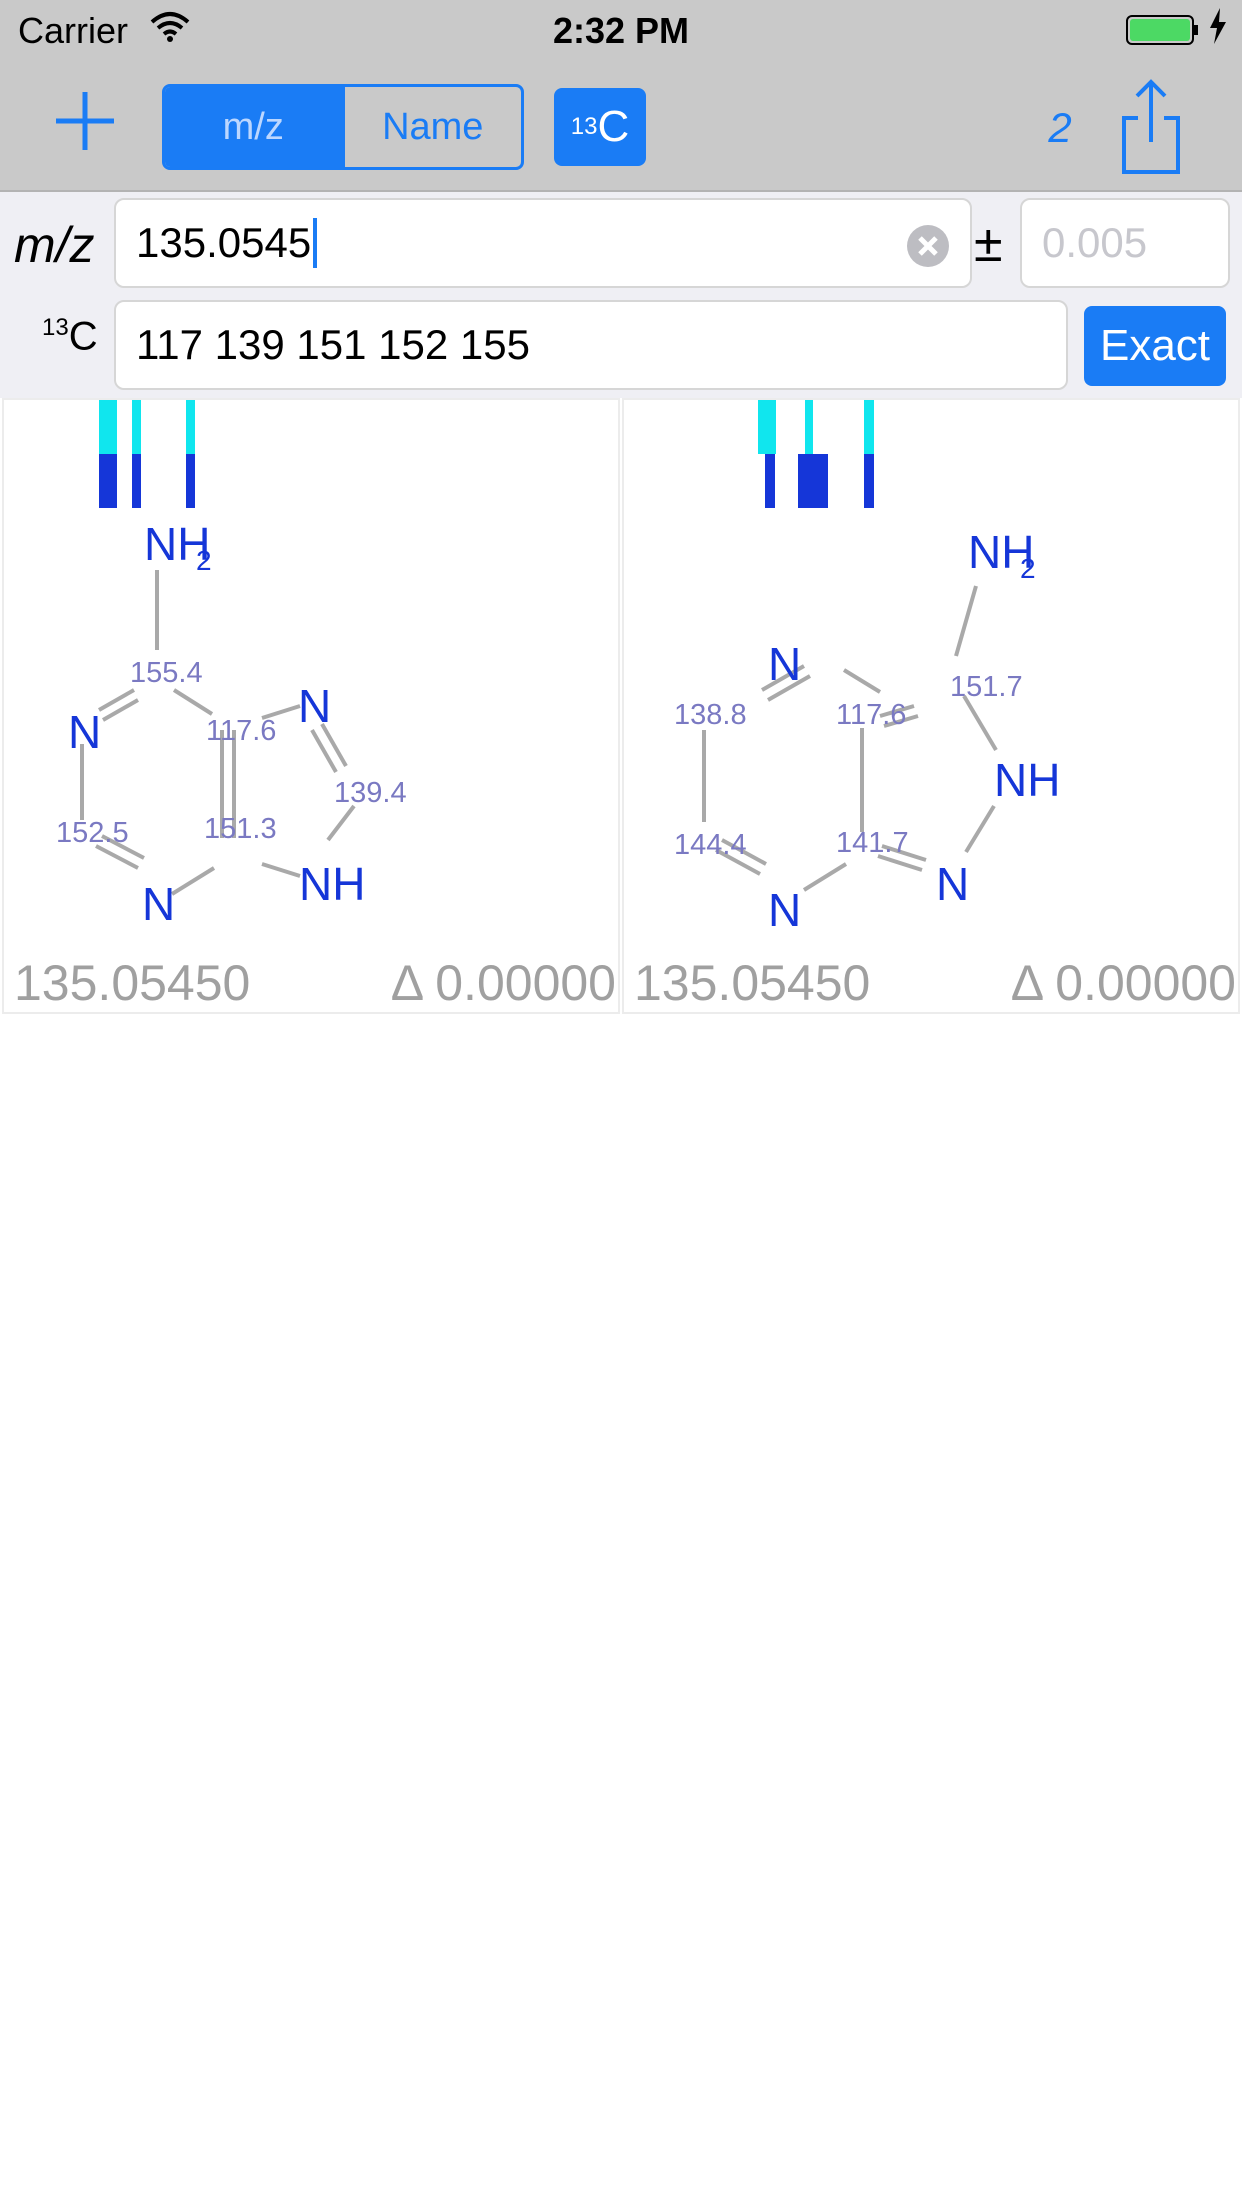 The height and width of the screenshot is (2208, 1242). I want to click on shift-label: 155.4, so click(166, 673).